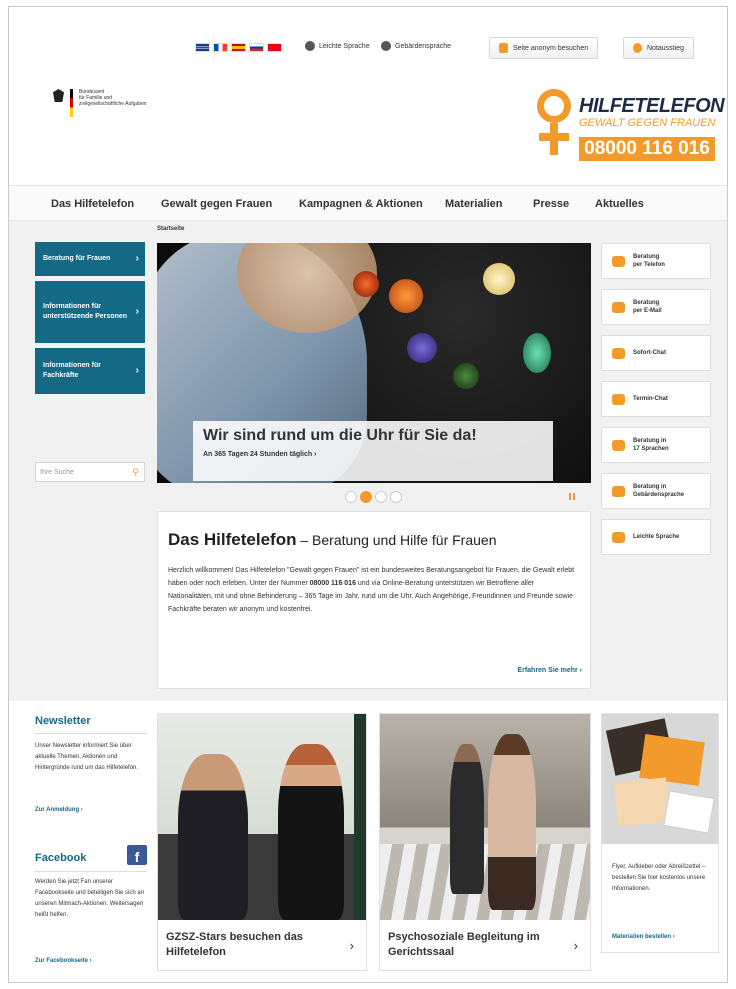  What do you see at coordinates (202, 47) in the screenshot?
I see `flag-en-icon` at bounding box center [202, 47].